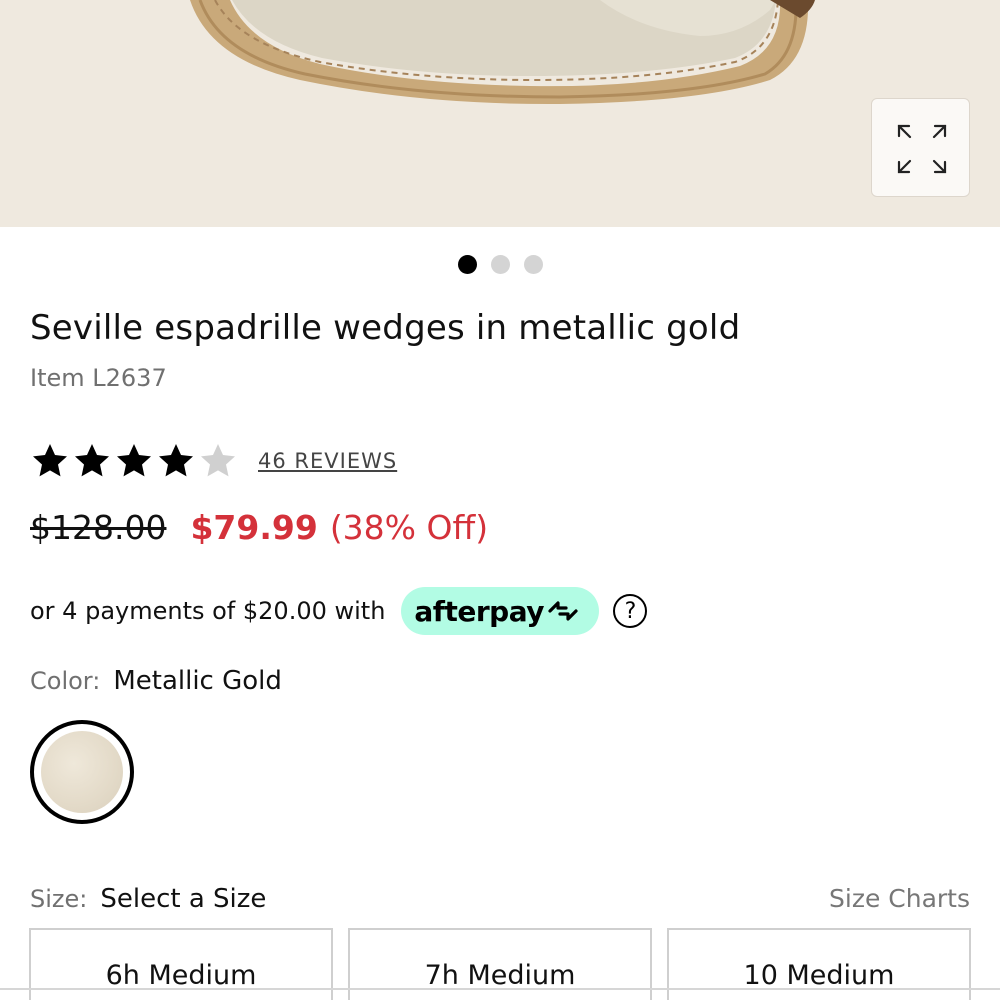 This screenshot has width=1000, height=1000. I want to click on swatch-fill, so click(82, 772).